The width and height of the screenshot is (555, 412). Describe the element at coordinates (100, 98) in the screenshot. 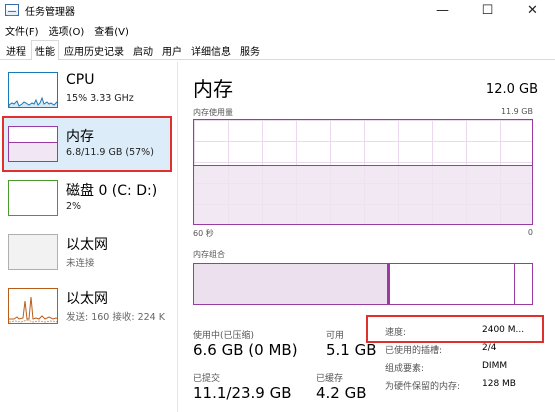

I see `sidebar-cpu-sub: 15% 3.33 GHz` at that location.